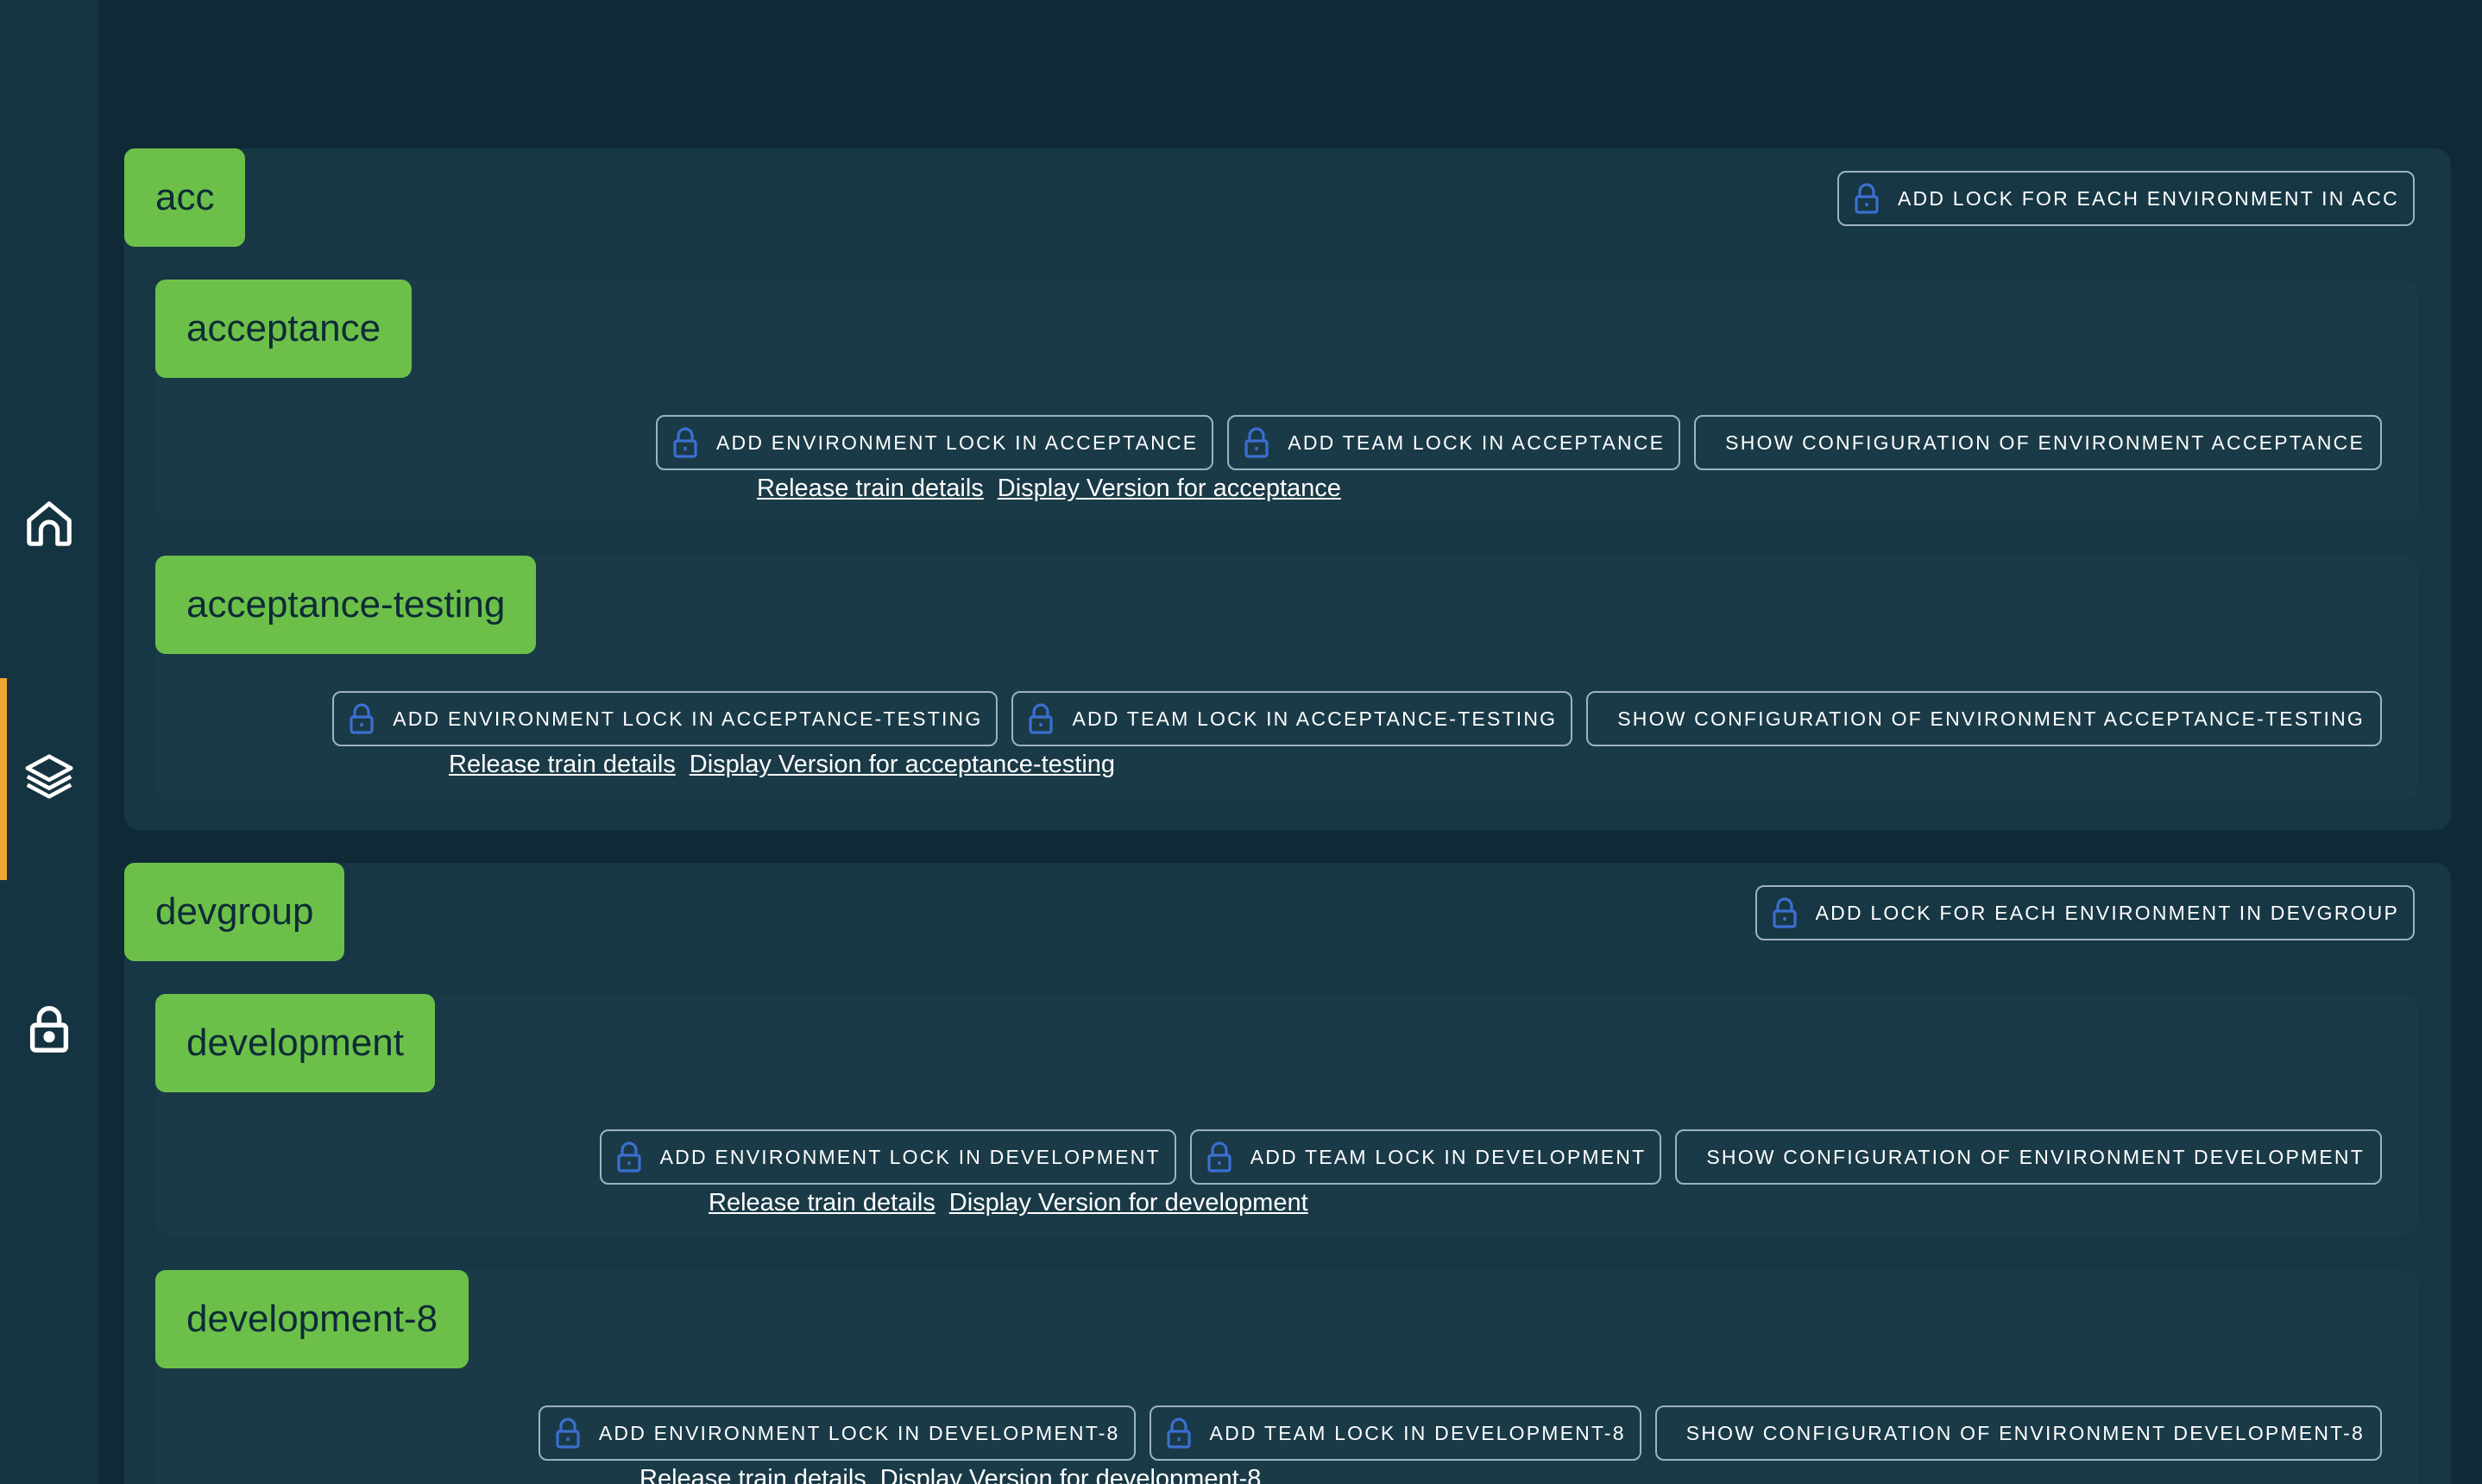 The height and width of the screenshot is (1484, 2482). Describe the element at coordinates (1315, 718) in the screenshot. I see `add-team-lock-label: ADD TEAM LOCK IN ACCEPTANCE-TESTING` at that location.